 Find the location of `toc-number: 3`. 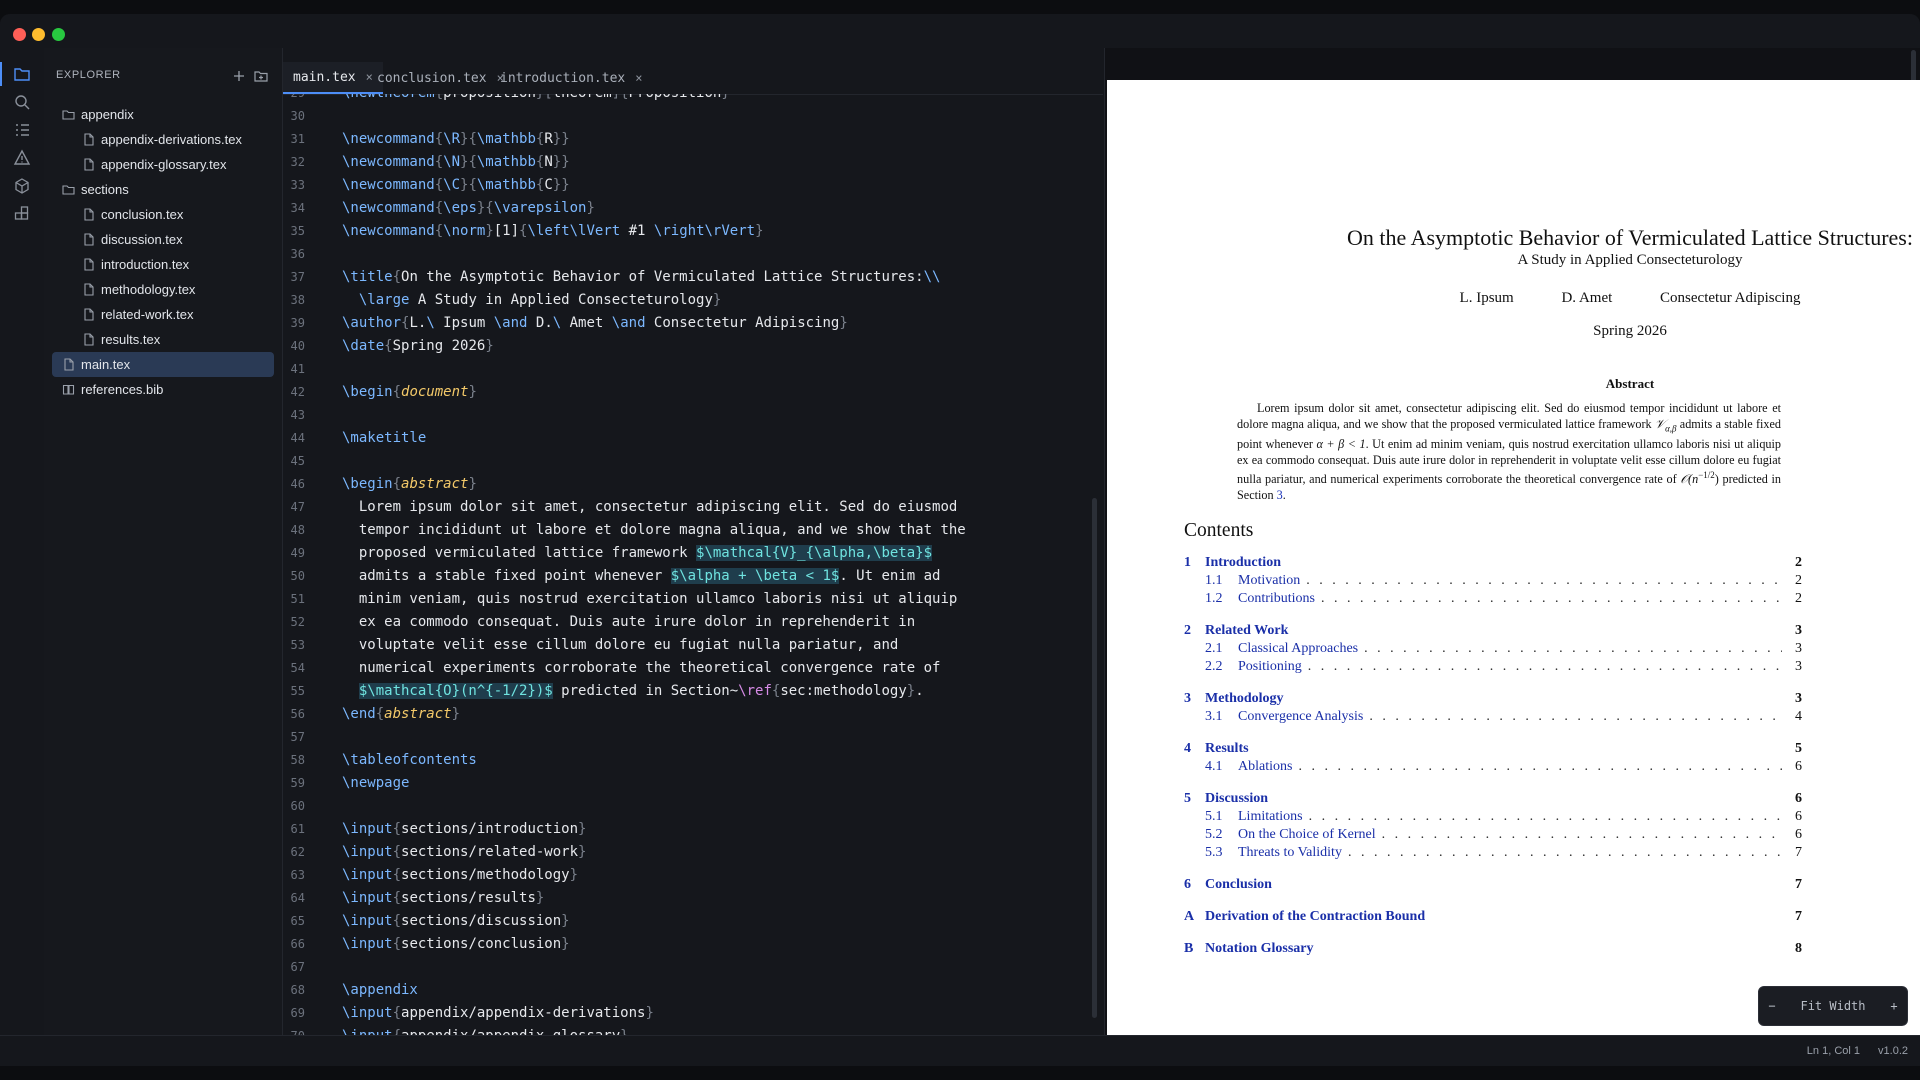

toc-number: 3 is located at coordinates (1187, 698).